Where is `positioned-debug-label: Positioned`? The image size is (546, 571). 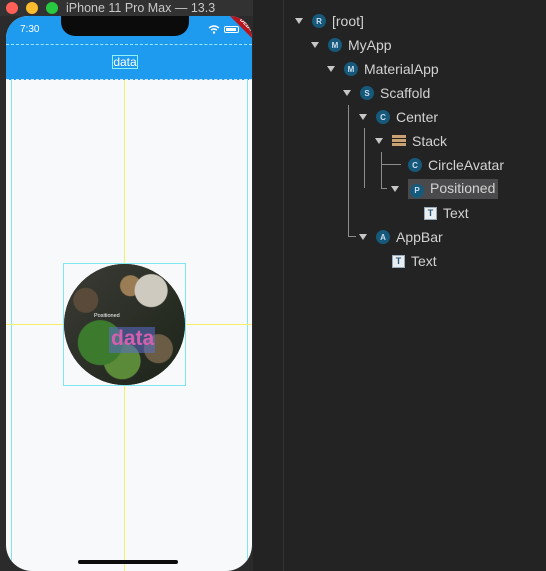
positioned-debug-label: Positioned is located at coordinates (107, 316).